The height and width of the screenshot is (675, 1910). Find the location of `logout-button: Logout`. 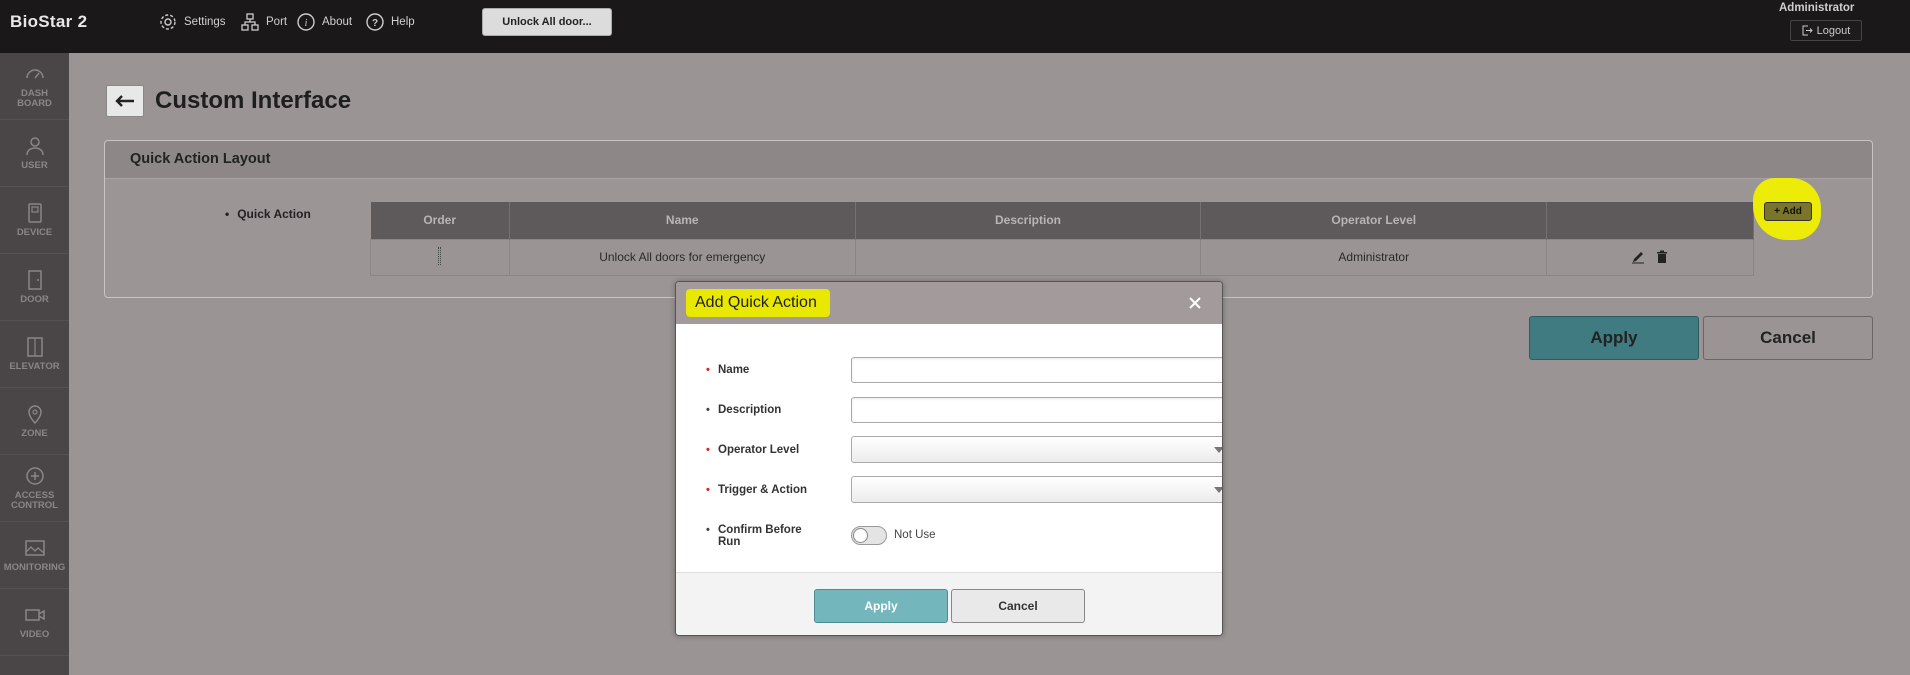

logout-button: Logout is located at coordinates (1826, 30).